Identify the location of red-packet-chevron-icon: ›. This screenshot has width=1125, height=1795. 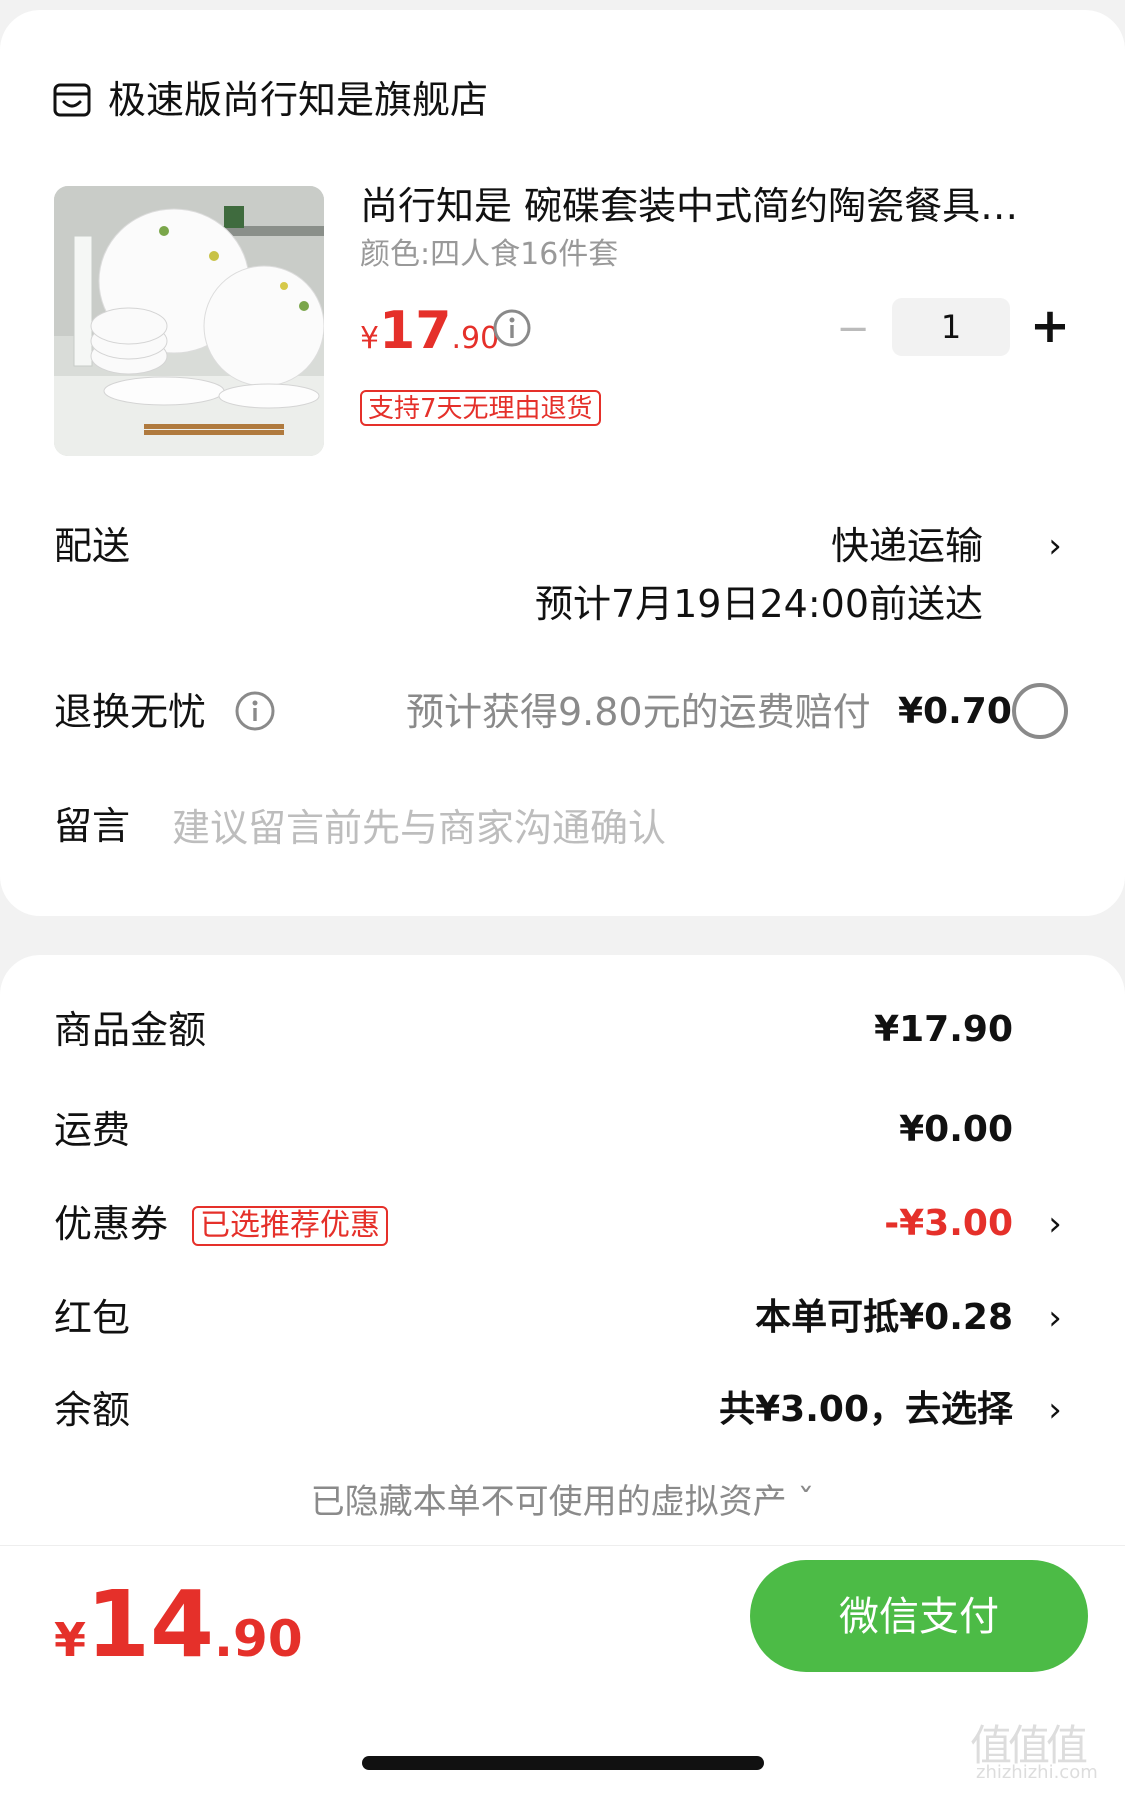
(1055, 1318).